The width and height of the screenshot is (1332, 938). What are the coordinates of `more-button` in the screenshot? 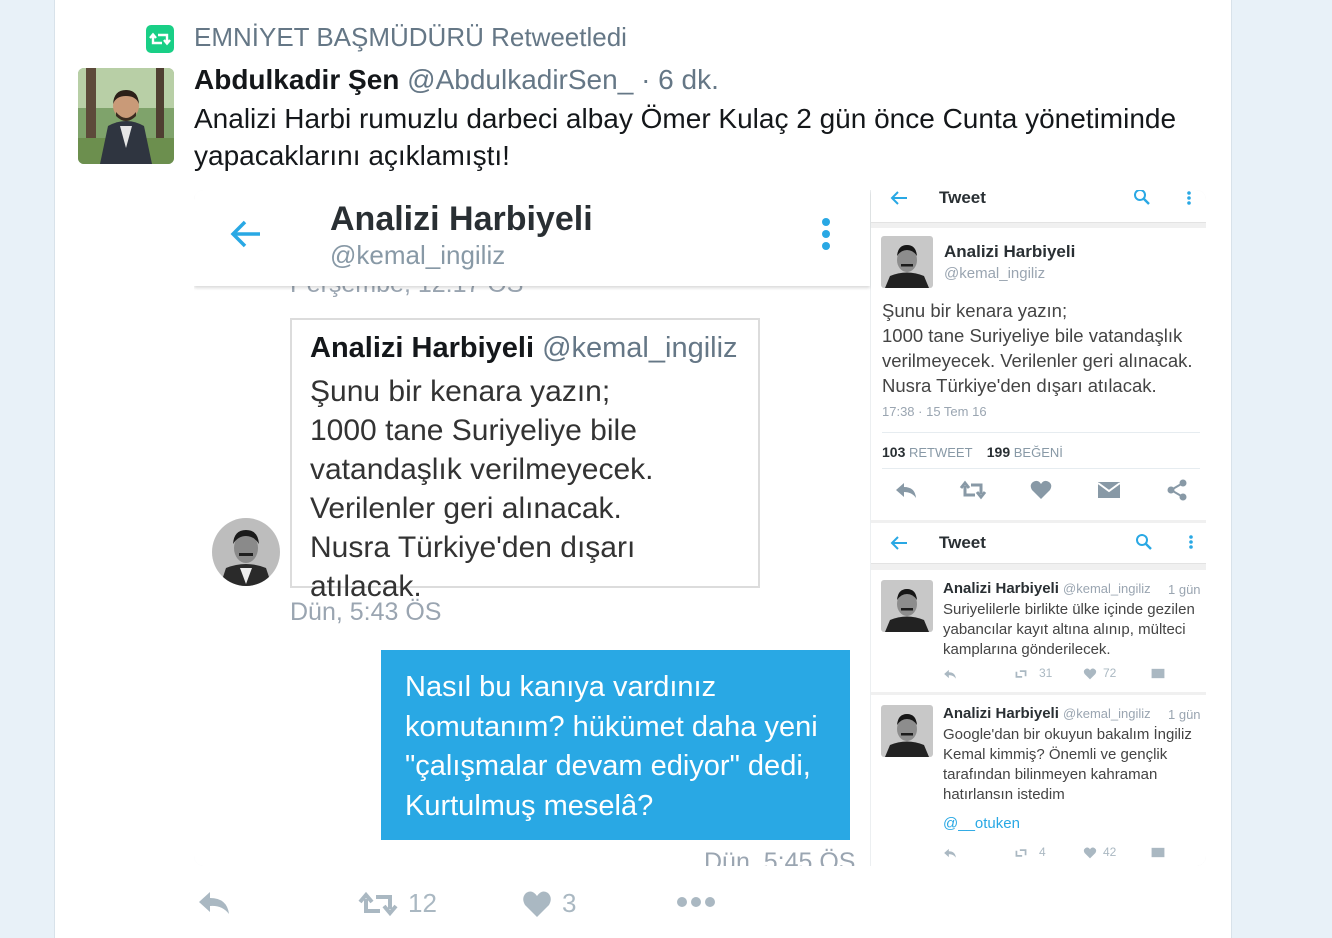 It's located at (696, 902).